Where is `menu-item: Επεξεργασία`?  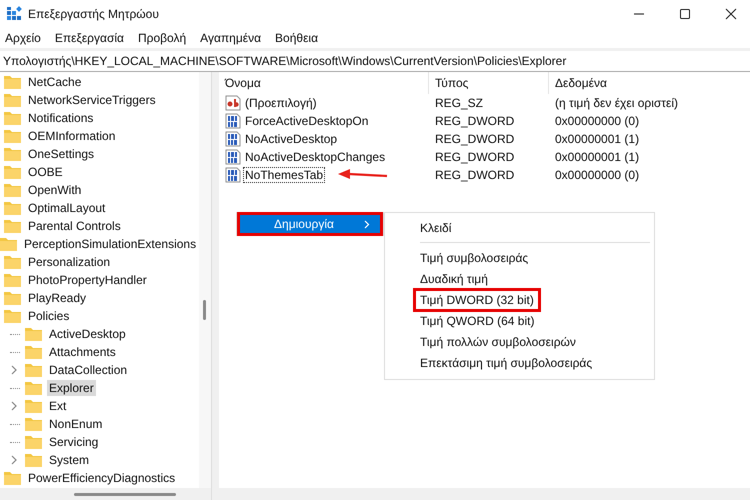
menu-item: Επεξεργασία is located at coordinates (89, 38).